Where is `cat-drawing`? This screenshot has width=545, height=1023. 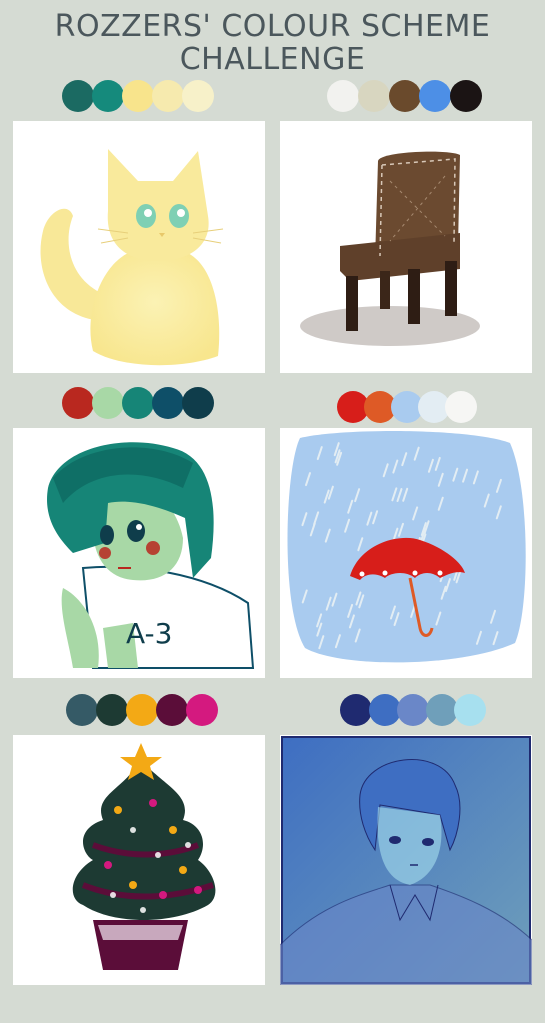 cat-drawing is located at coordinates (139, 247).